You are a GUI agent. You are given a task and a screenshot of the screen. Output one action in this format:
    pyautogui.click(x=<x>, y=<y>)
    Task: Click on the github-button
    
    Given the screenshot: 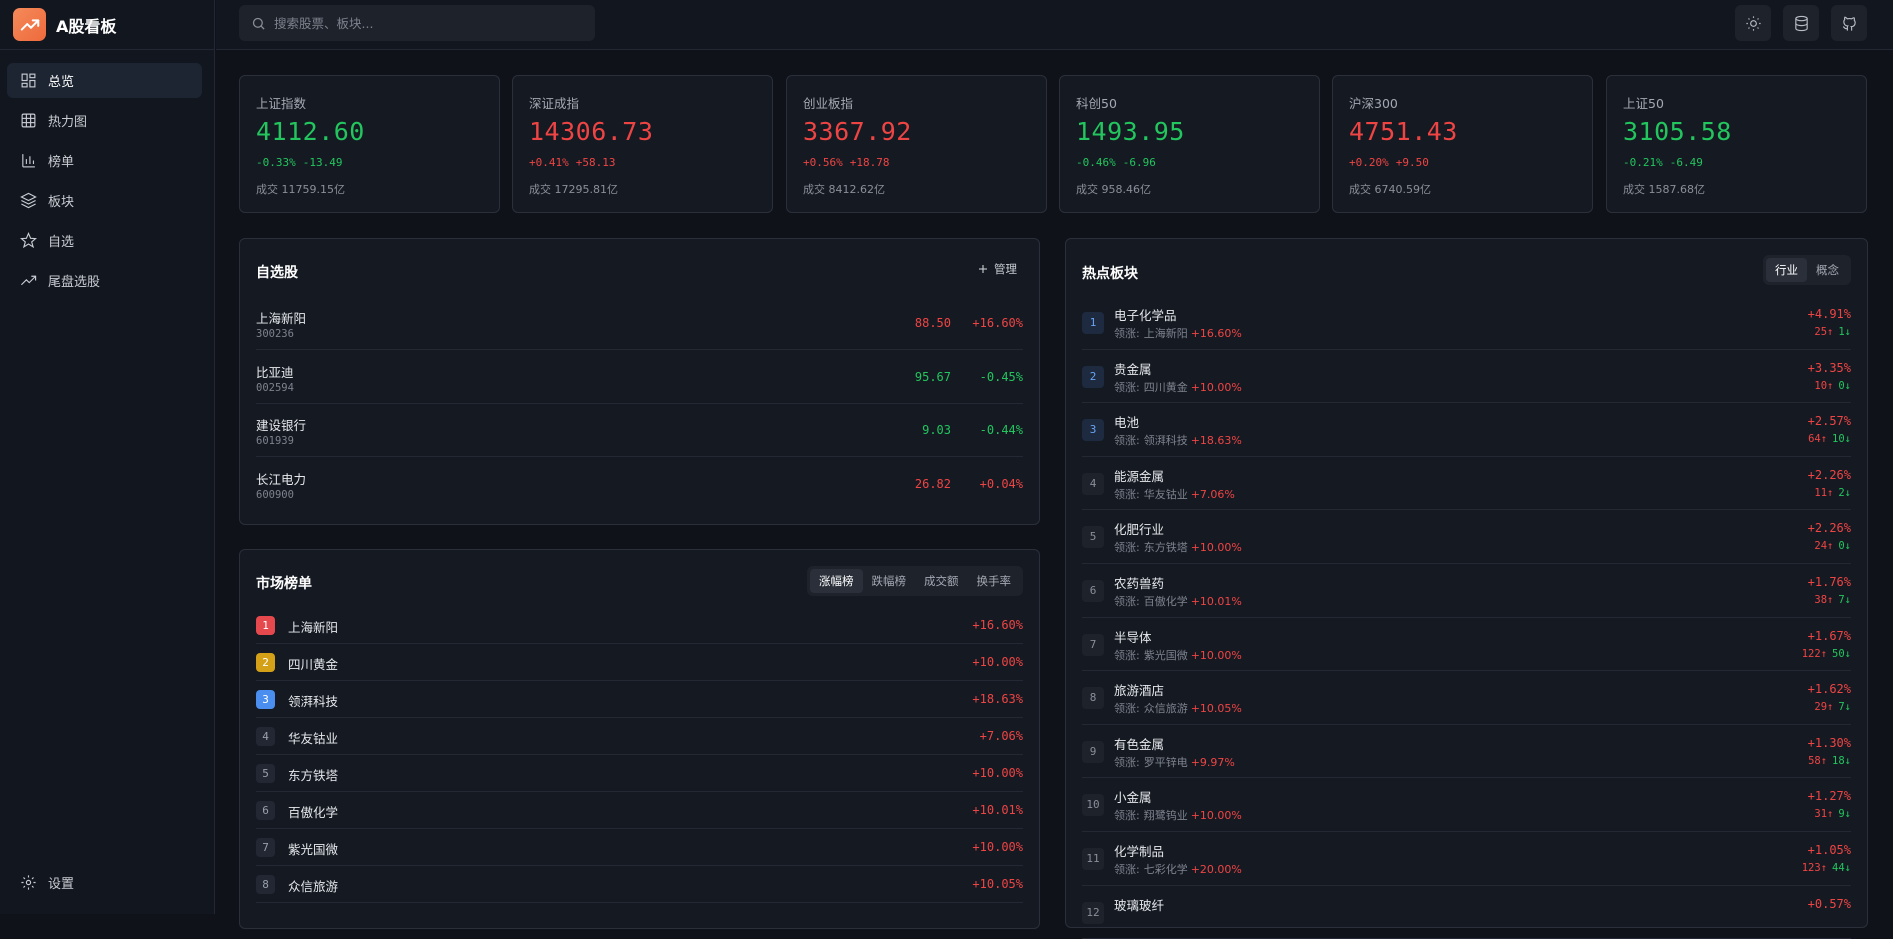 What is the action you would take?
    pyautogui.click(x=1849, y=23)
    